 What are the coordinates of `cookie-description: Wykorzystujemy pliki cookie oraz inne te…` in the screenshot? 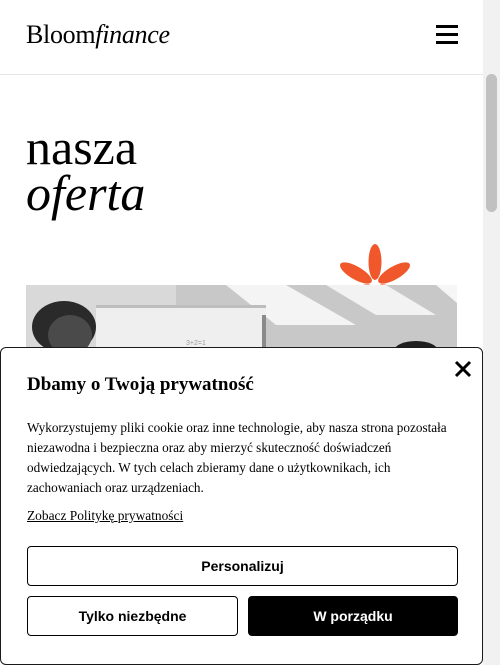 It's located at (237, 457).